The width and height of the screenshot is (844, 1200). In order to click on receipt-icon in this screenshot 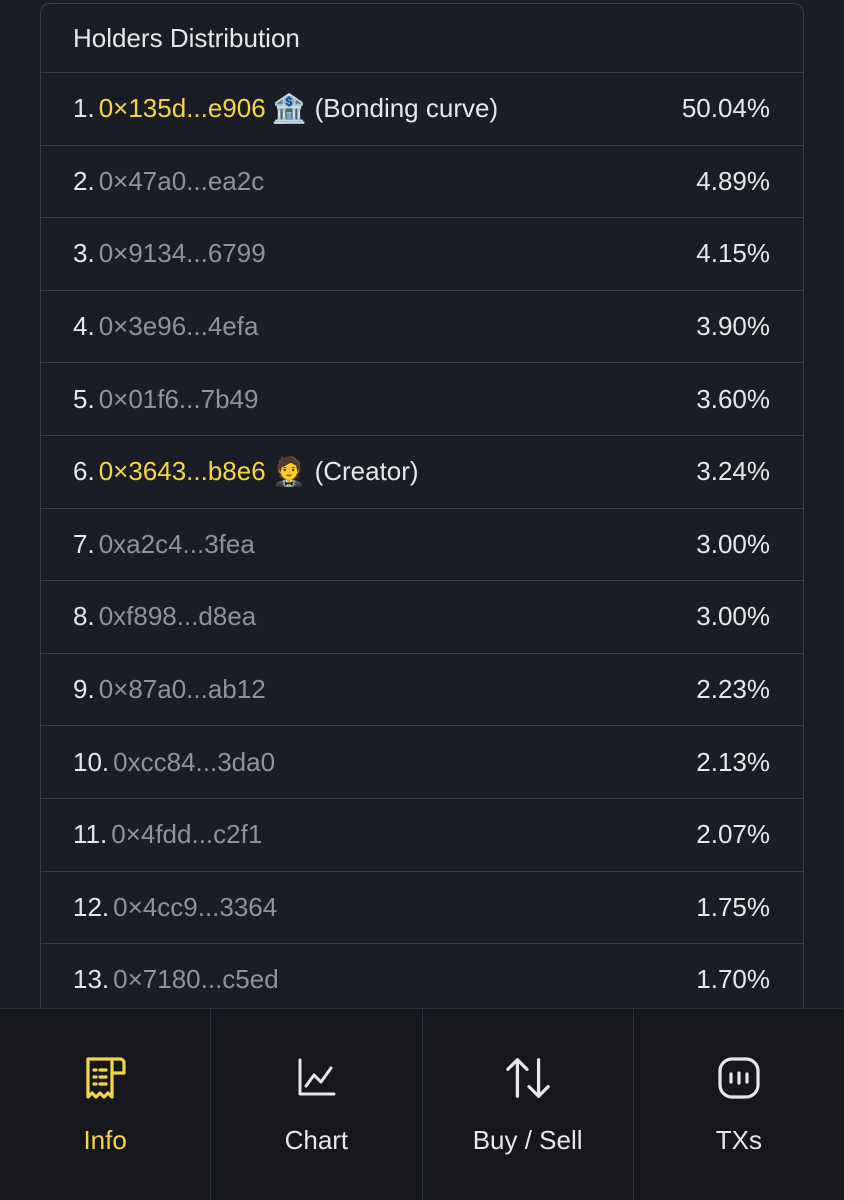, I will do `click(105, 1078)`.